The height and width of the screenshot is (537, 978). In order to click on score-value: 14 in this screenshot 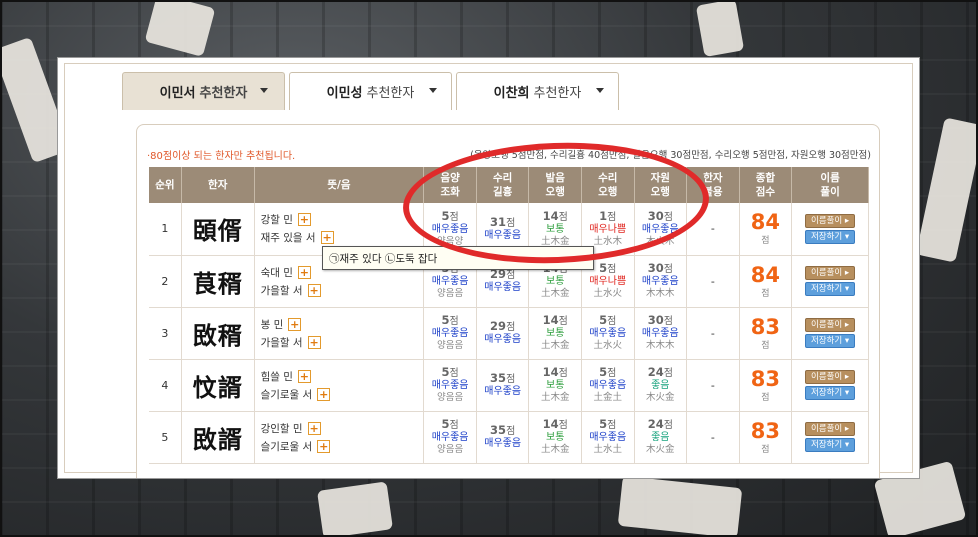, I will do `click(550, 215)`.